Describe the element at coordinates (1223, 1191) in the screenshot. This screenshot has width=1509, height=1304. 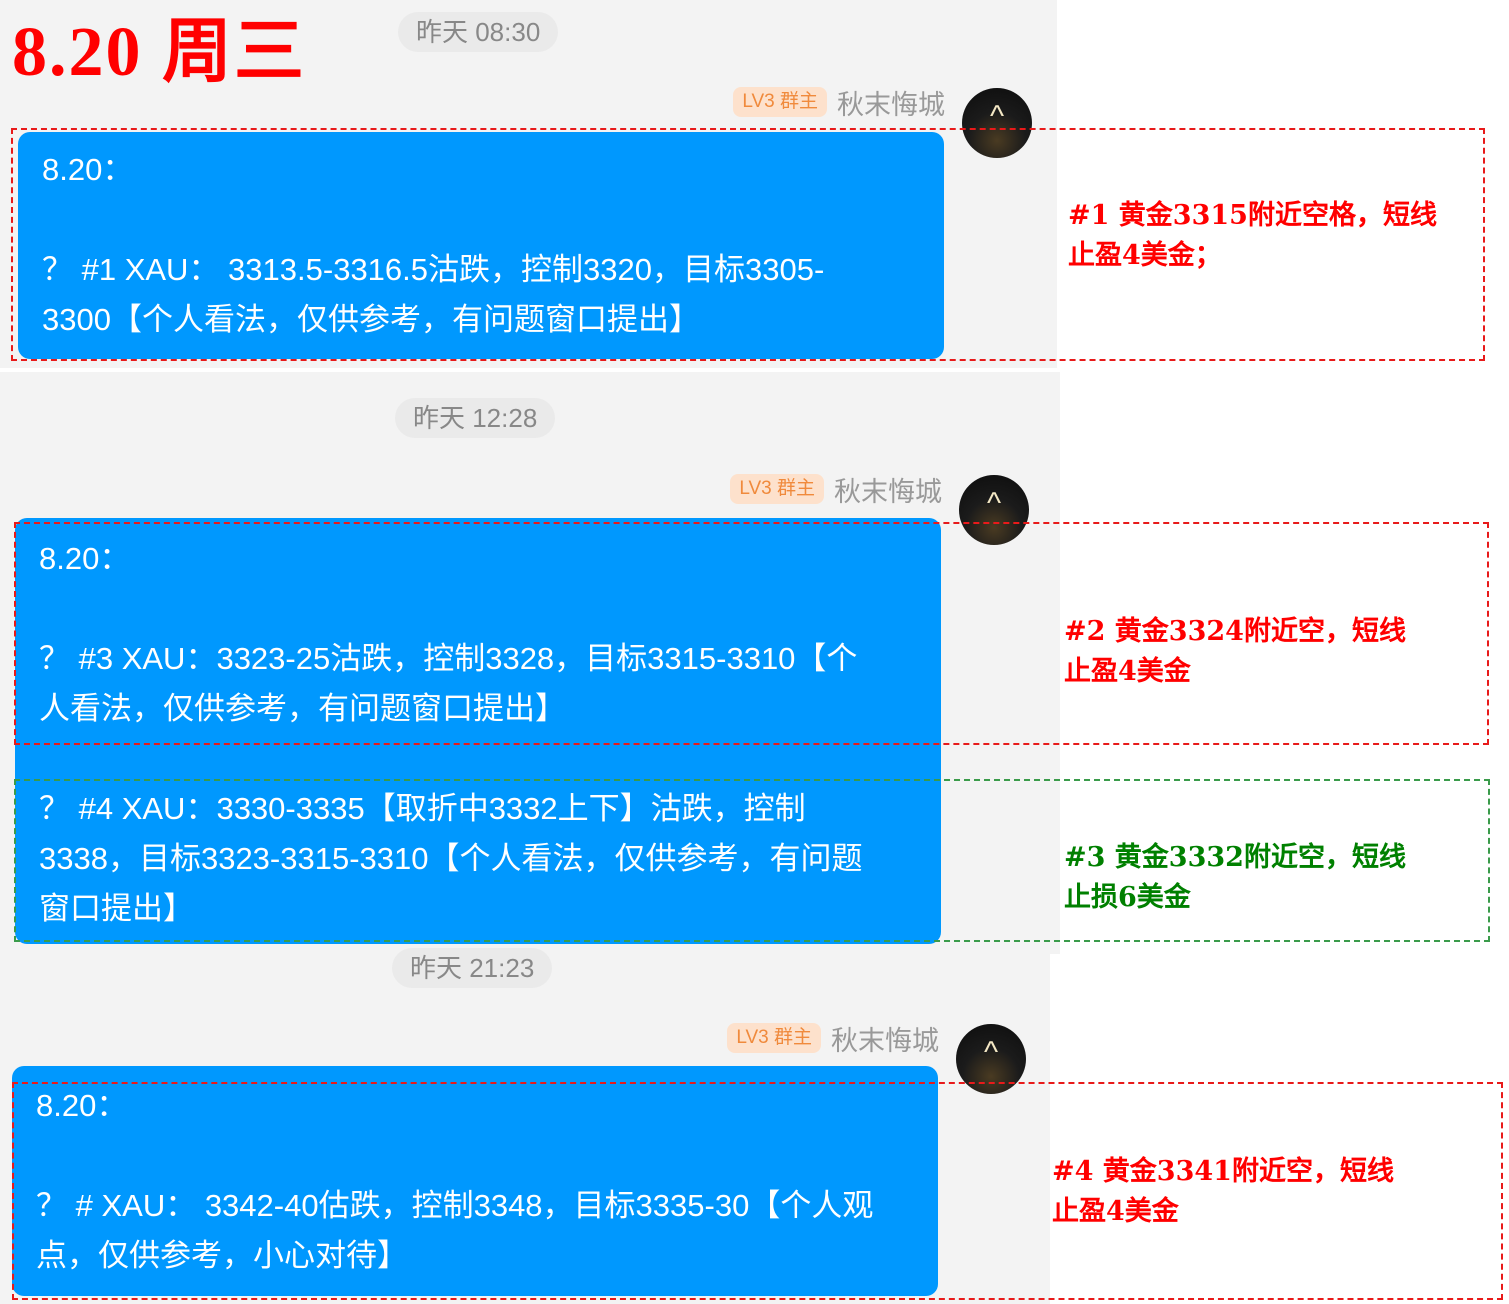
I see `annotation-note-4: #4 黄金3341附近空，短线 止盈4美金` at that location.